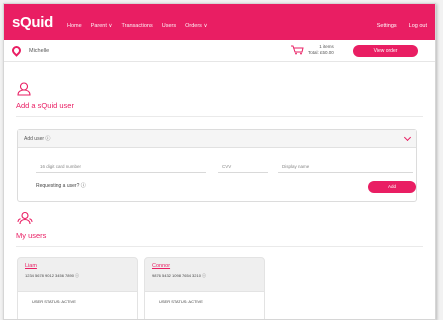 The width and height of the screenshot is (443, 320). What do you see at coordinates (217, 139) in the screenshot?
I see `add-user-header: Add user ⓘ` at bounding box center [217, 139].